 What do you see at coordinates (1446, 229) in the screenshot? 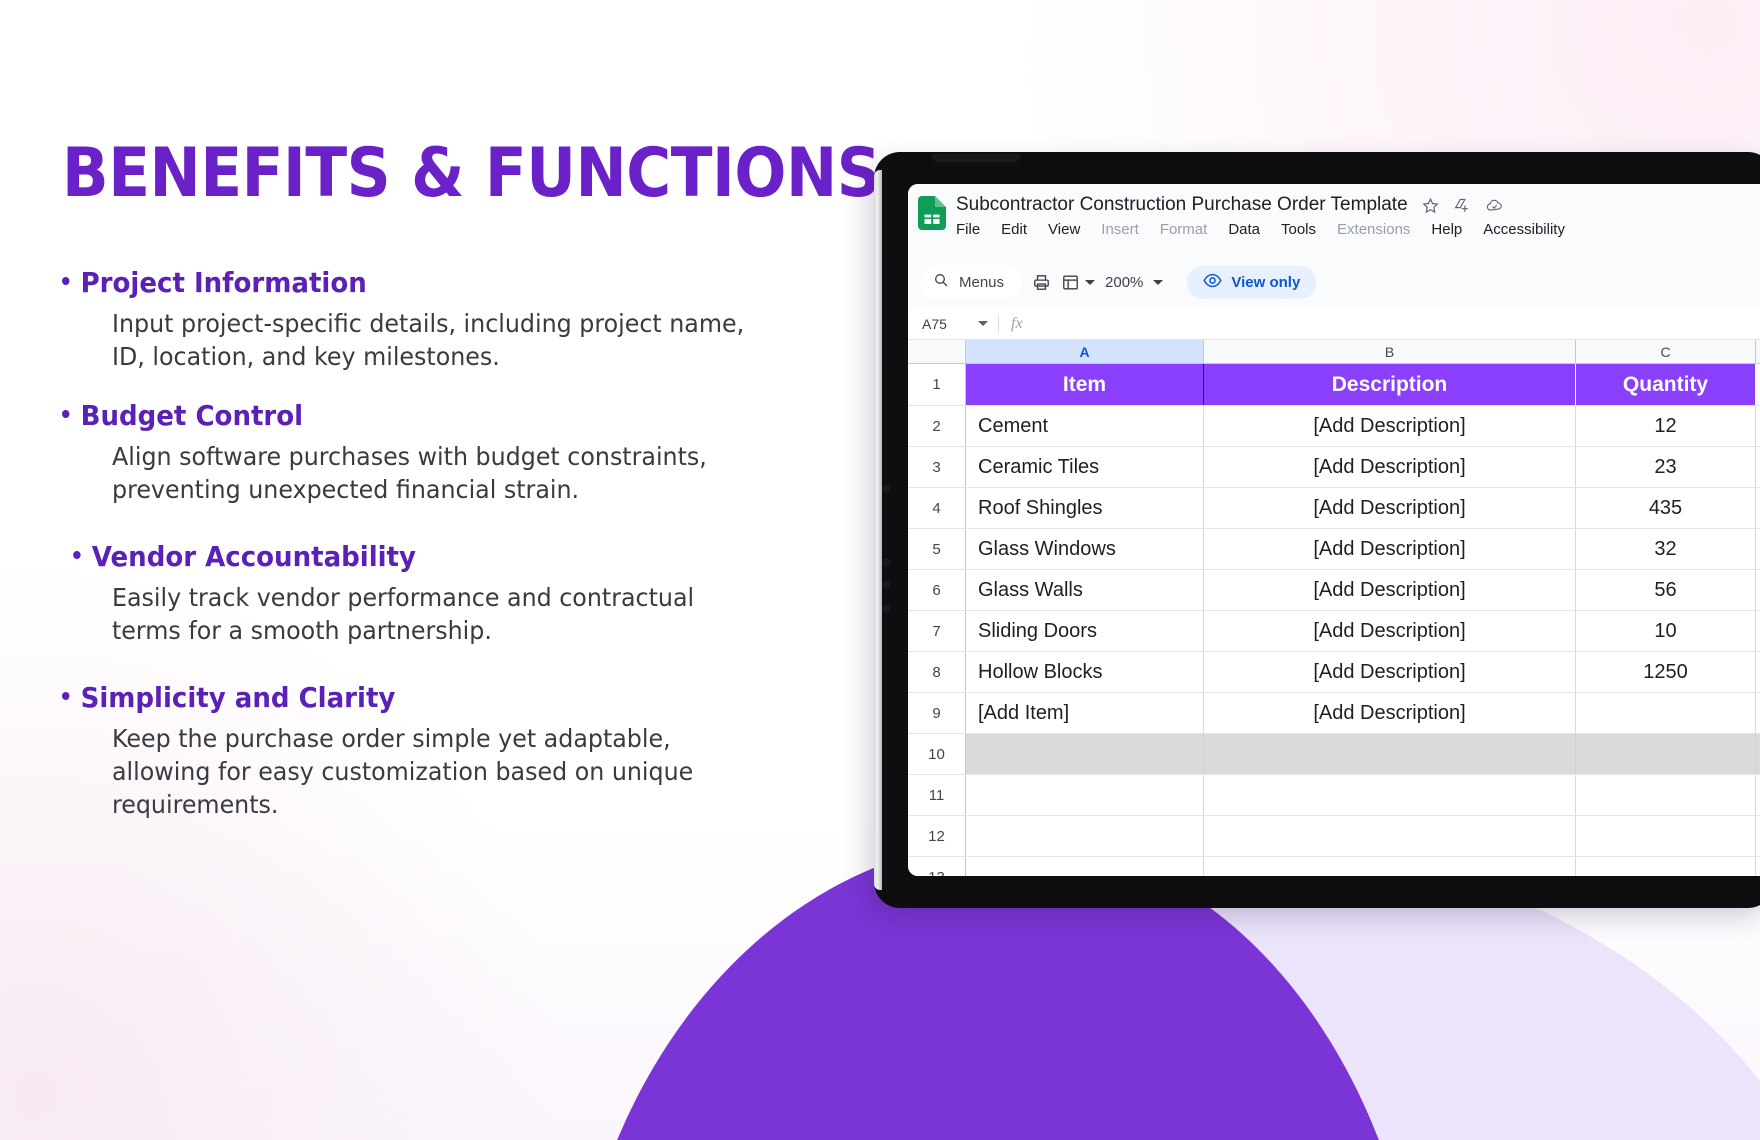
I see `menu-item-help: Help` at bounding box center [1446, 229].